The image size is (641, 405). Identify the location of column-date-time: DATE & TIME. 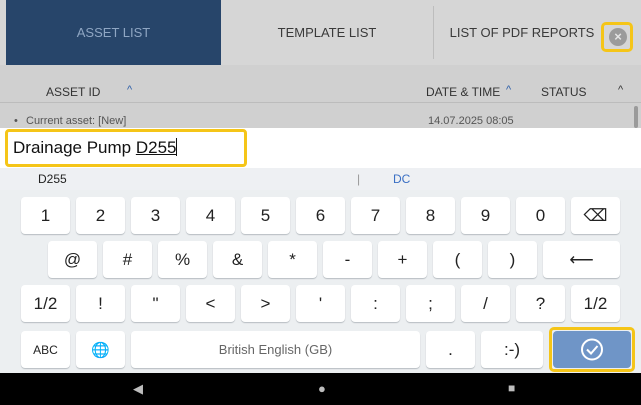
(463, 92).